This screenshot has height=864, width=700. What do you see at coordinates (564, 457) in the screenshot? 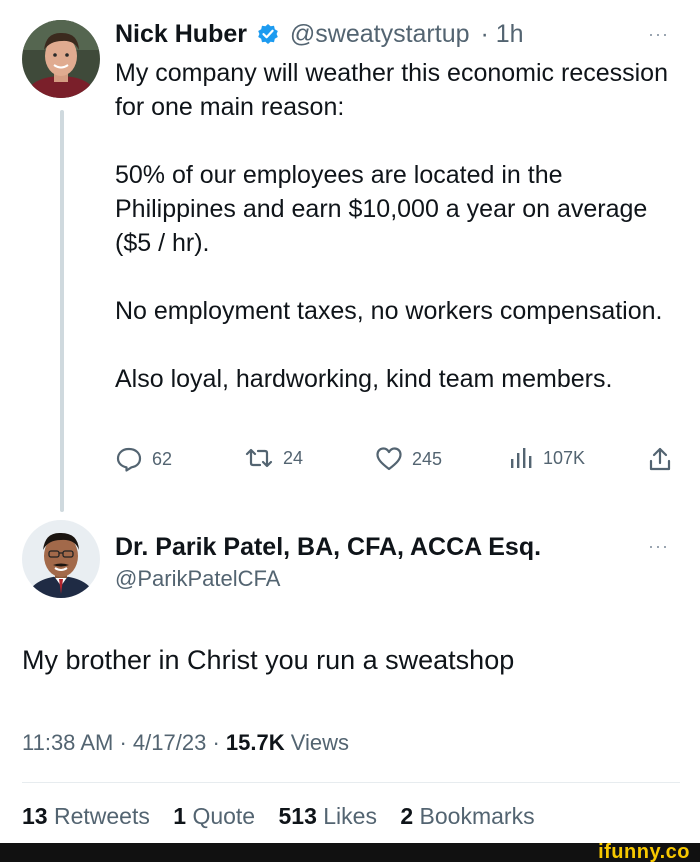
I see `views-count: 107K` at bounding box center [564, 457].